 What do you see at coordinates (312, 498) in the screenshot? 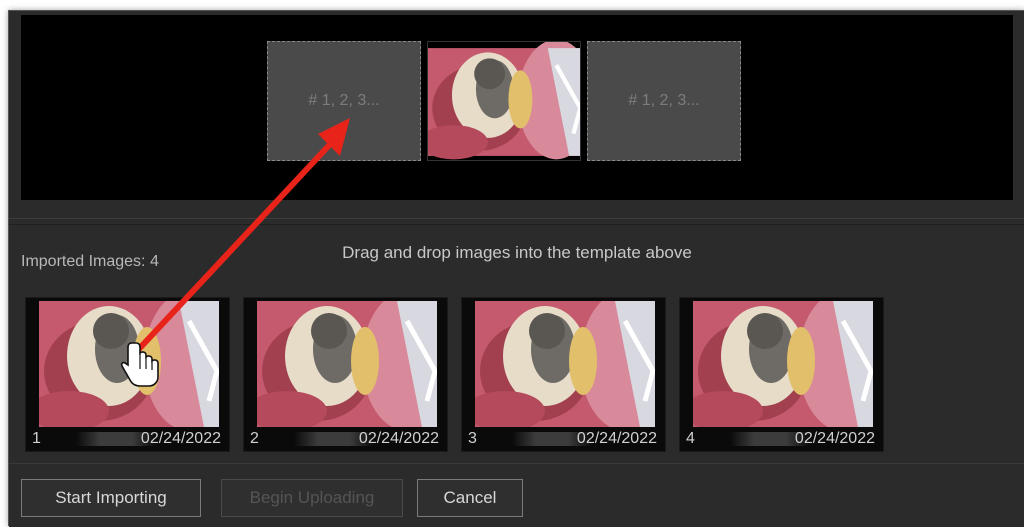
I see `begin-uploading-button: Begin Uploading` at bounding box center [312, 498].